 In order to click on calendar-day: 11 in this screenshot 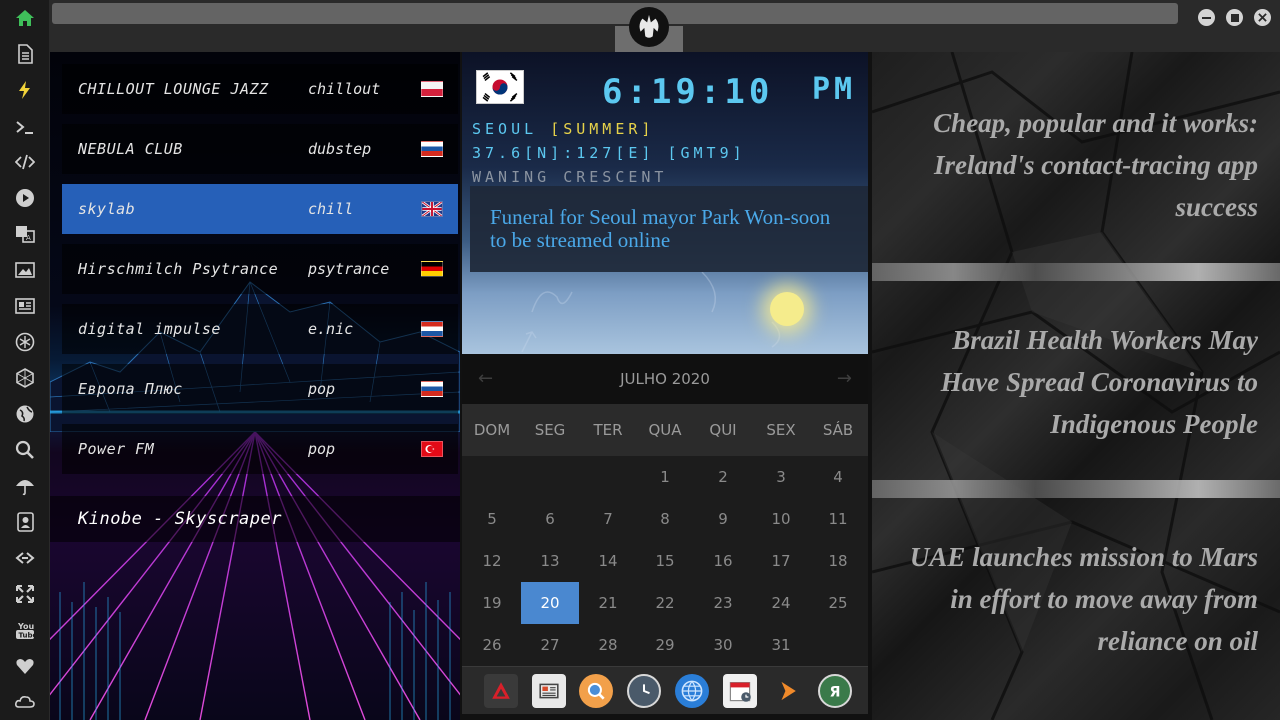, I will do `click(838, 519)`.